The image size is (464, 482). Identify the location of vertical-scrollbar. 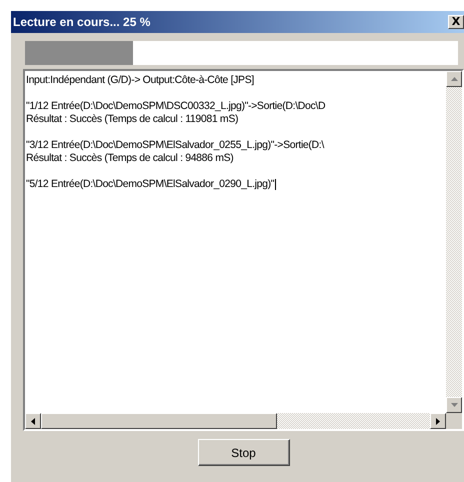
(454, 242).